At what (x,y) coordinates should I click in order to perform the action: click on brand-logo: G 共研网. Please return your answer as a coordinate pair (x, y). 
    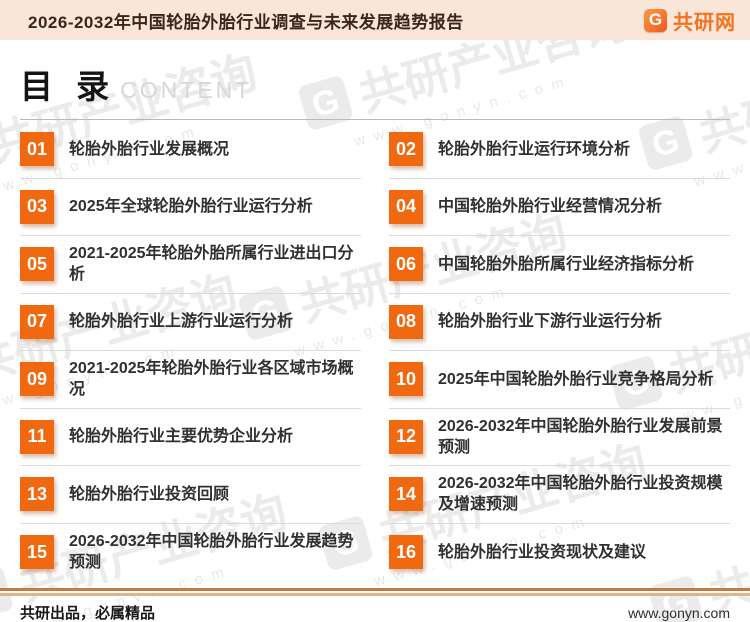
    Looking at the image, I should click on (690, 20).